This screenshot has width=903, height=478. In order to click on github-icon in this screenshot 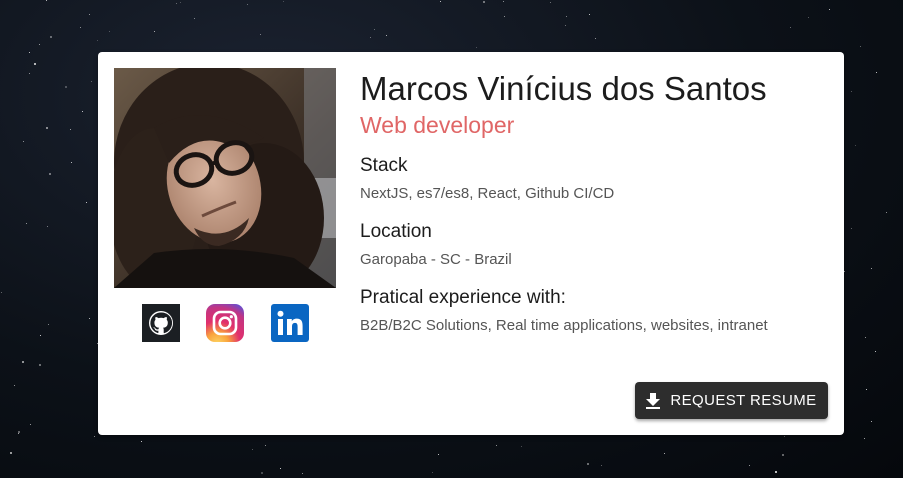, I will do `click(161, 323)`.